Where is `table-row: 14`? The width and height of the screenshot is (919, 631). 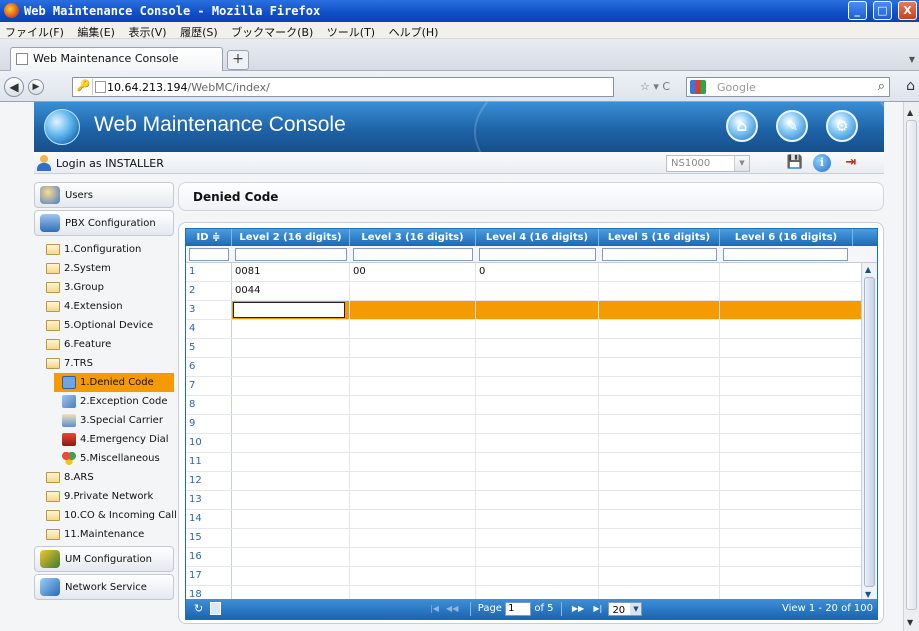 table-row: 14 is located at coordinates (524, 519).